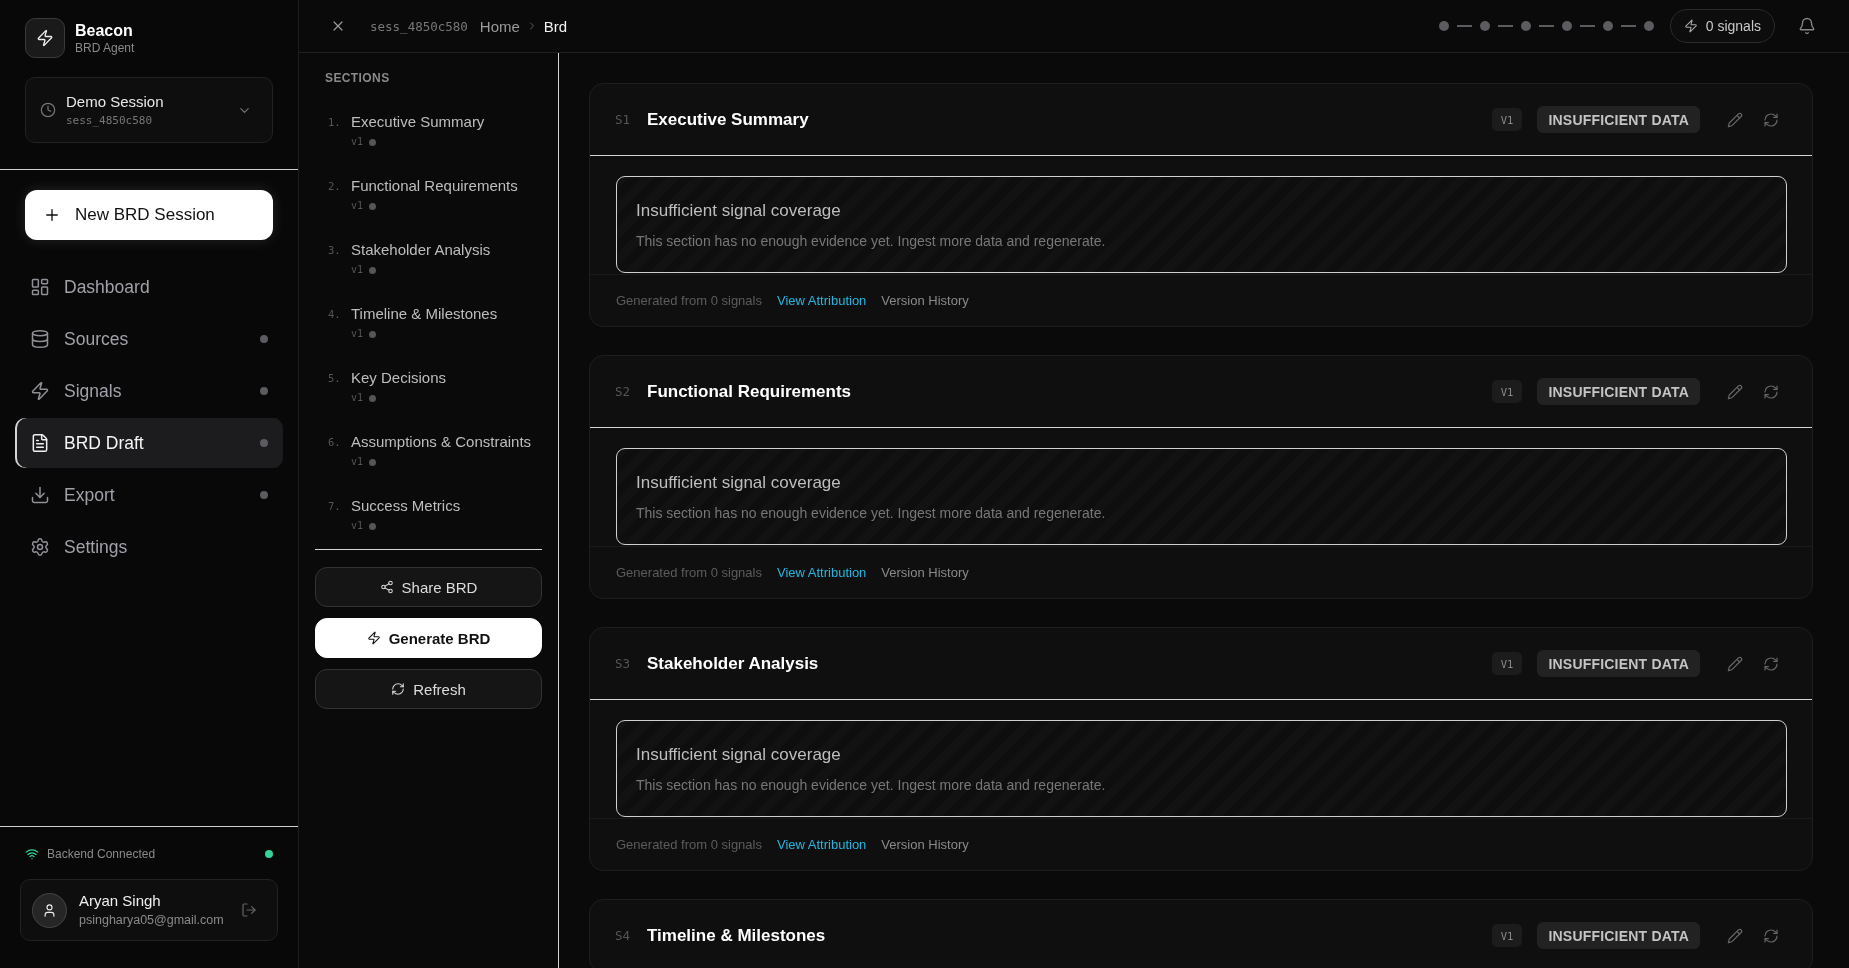 The image size is (1849, 968). What do you see at coordinates (736, 935) in the screenshot?
I see `section-title: Timeline & Milestones` at bounding box center [736, 935].